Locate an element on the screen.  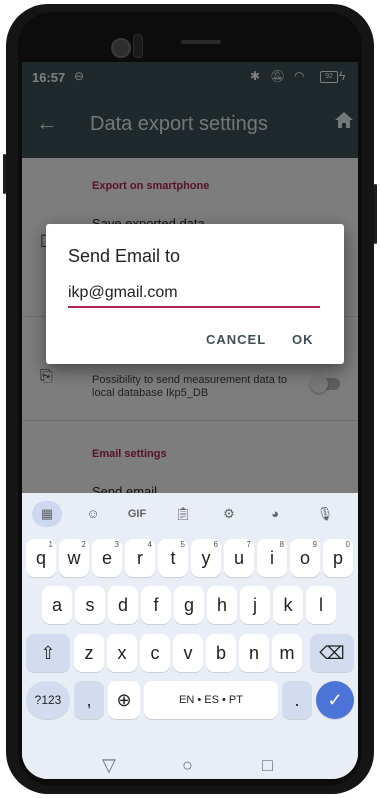
microphone-icon: 🎙︎ is located at coordinates (325, 514).